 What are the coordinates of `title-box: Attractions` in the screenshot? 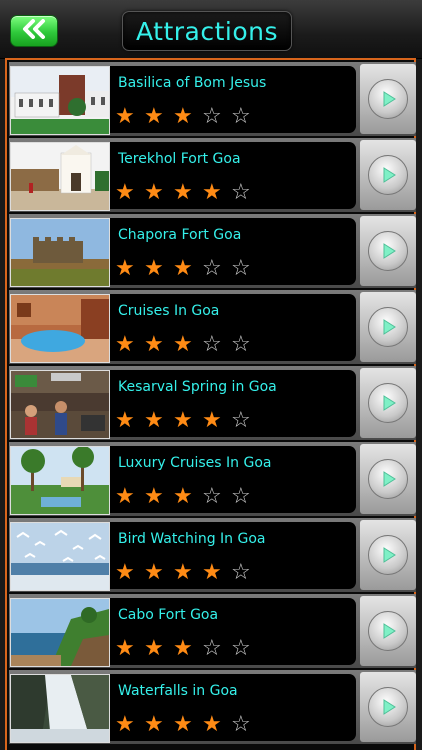 It's located at (207, 31).